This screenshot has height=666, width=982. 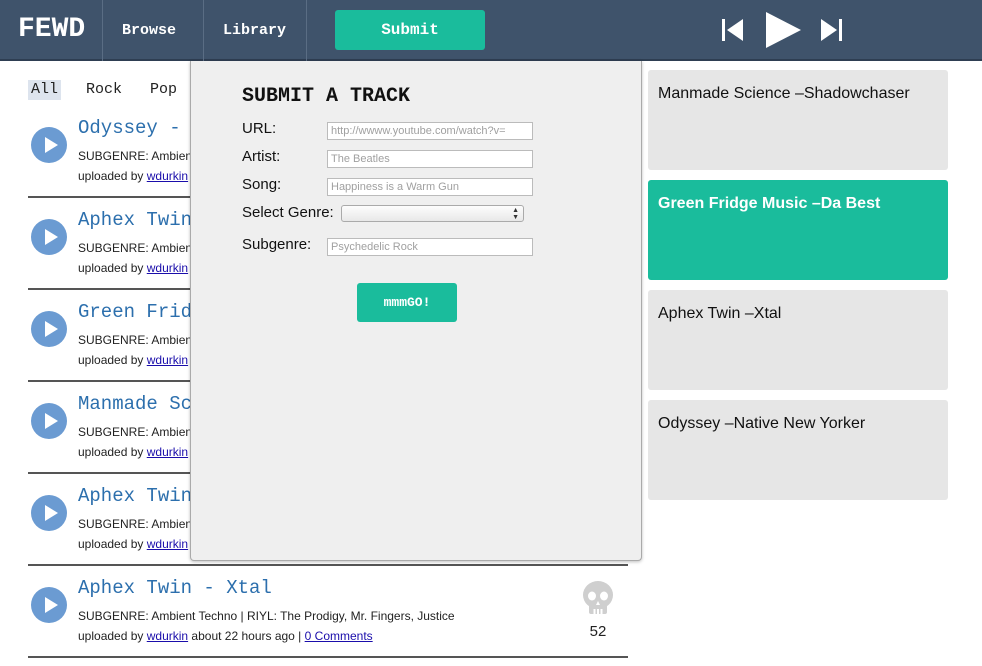 I want to click on vote-widget: 52, so click(x=598, y=610).